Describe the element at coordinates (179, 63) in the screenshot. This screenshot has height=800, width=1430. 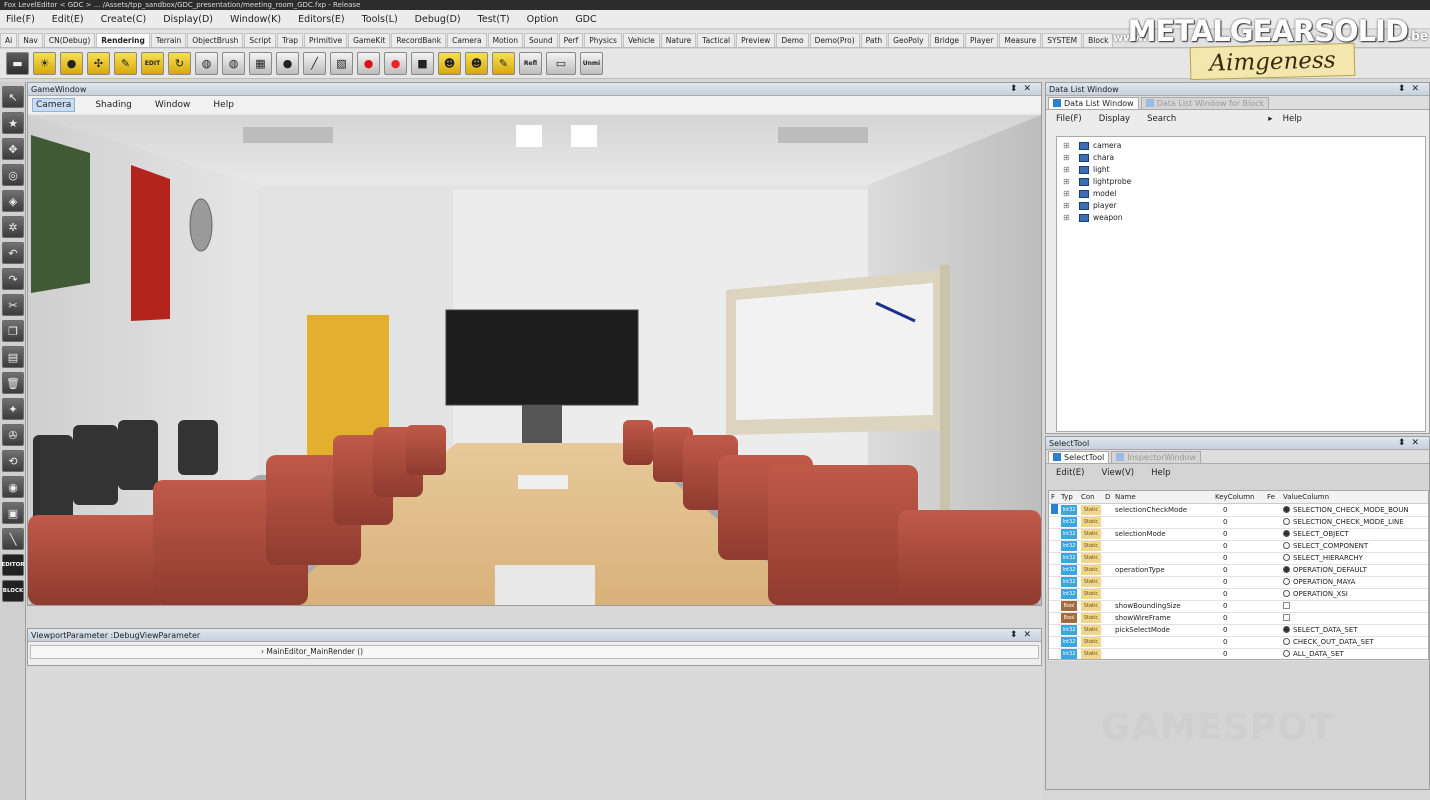
I see `rotate-icon: ↻` at that location.